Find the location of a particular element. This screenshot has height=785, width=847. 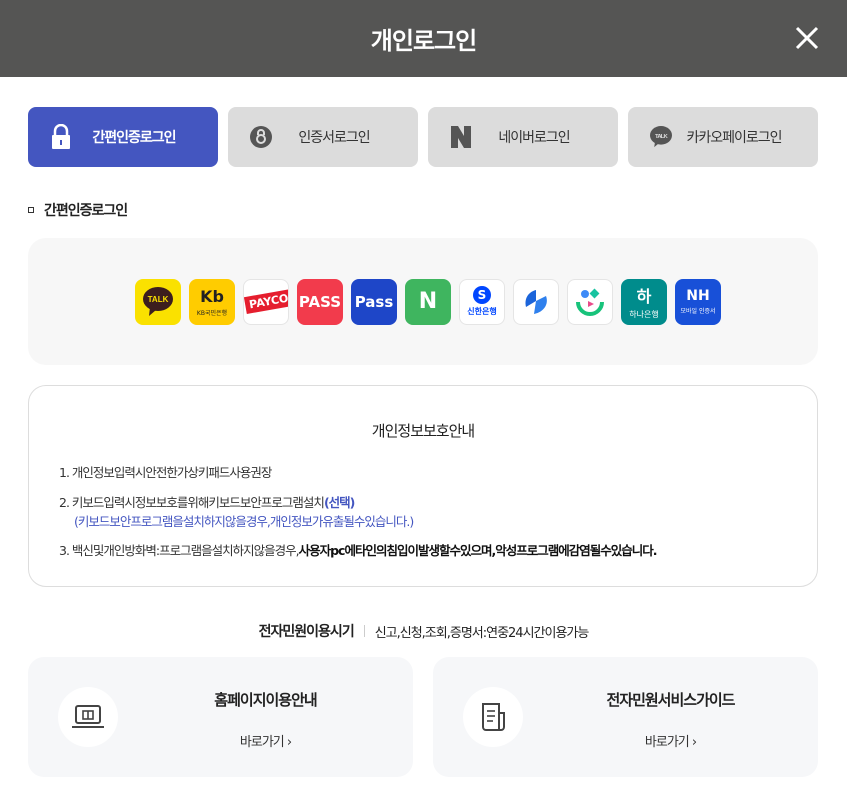

provider-kb: Kb KB국민은행 is located at coordinates (212, 301).